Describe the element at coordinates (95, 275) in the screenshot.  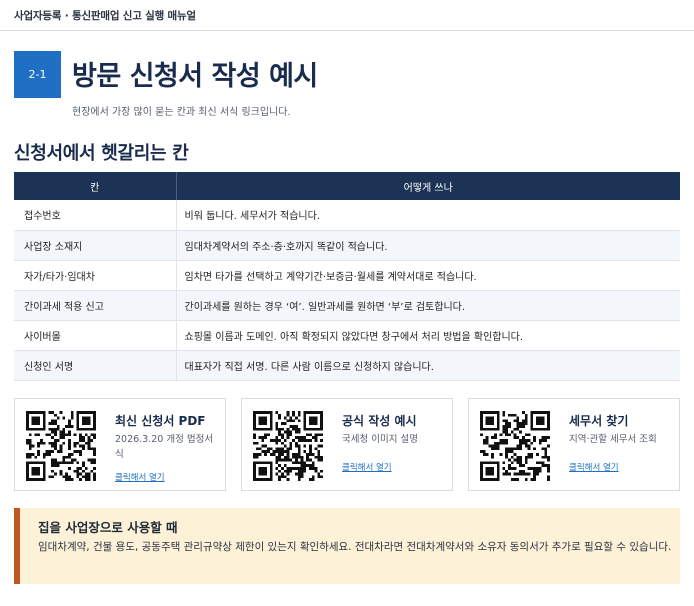
I see `table-cell-field: 자가/타가·임대차` at that location.